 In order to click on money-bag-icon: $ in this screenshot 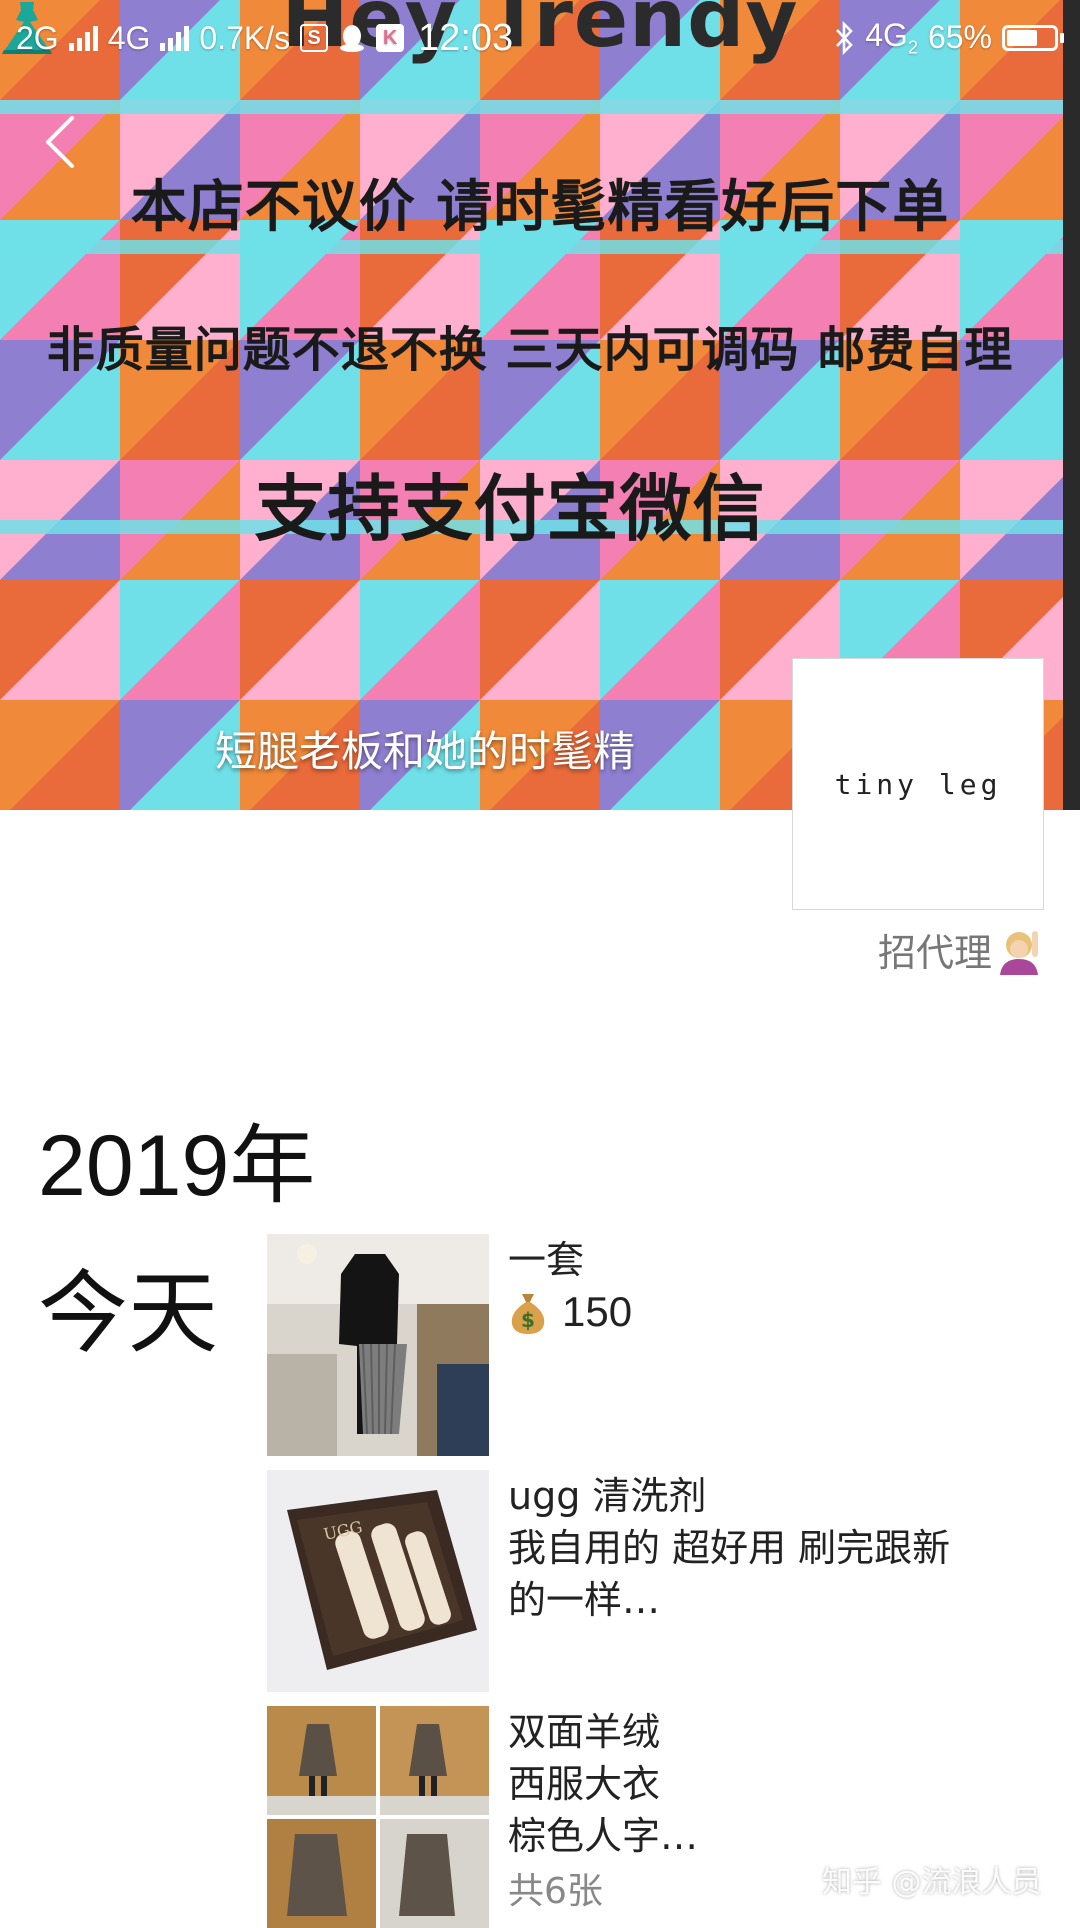, I will do `click(528, 1314)`.